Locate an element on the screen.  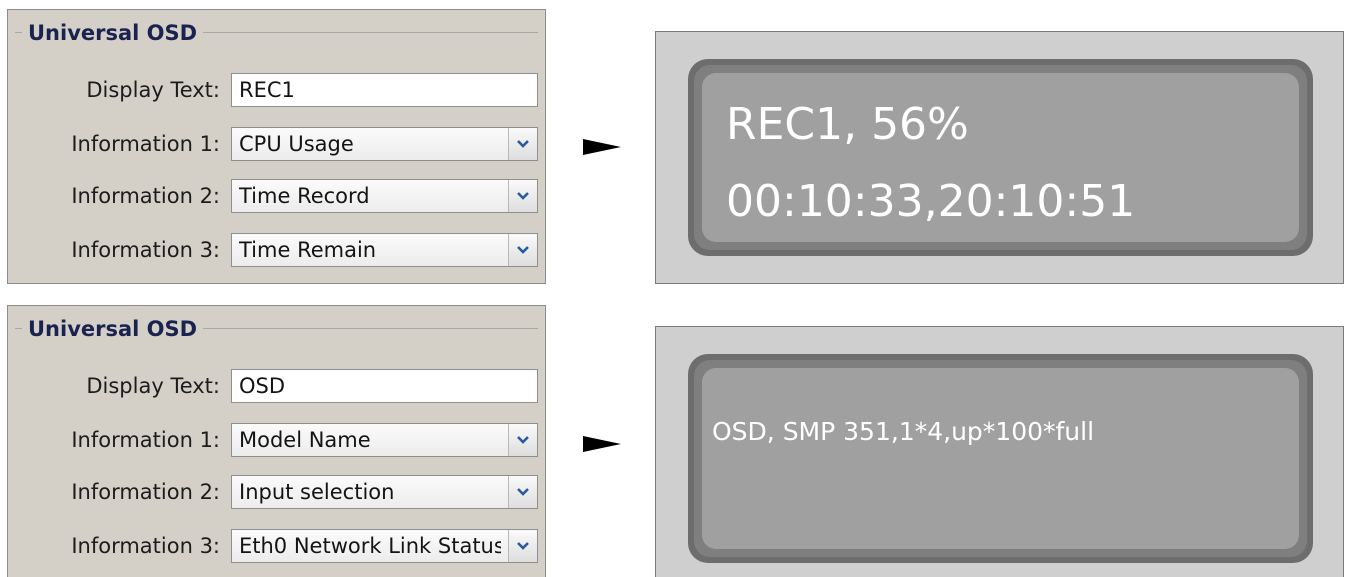
osd-line-2: 00:10:33,20:10:51 is located at coordinates (931, 201).